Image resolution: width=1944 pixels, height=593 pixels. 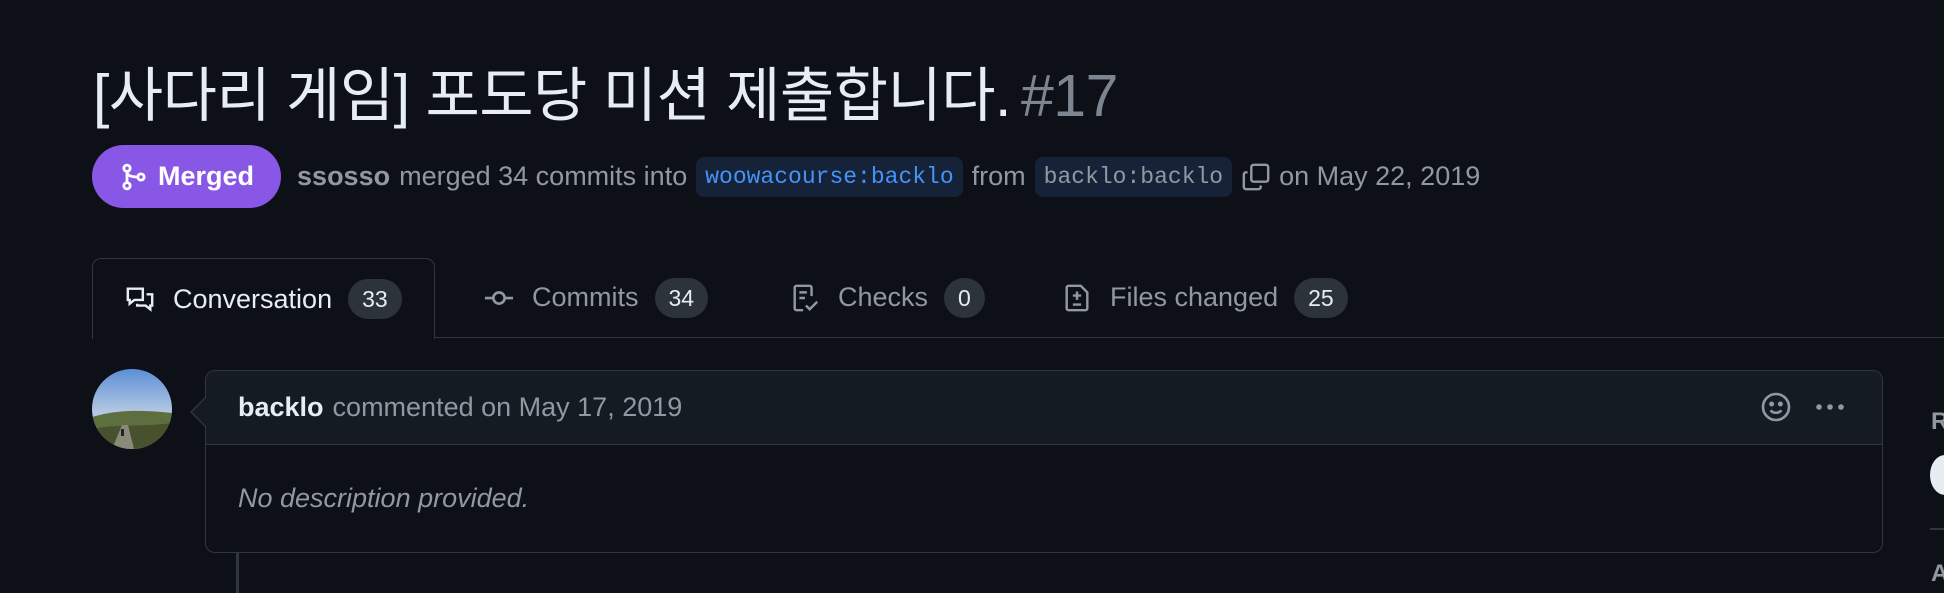 I want to click on git-merge-icon, so click(x=134, y=176).